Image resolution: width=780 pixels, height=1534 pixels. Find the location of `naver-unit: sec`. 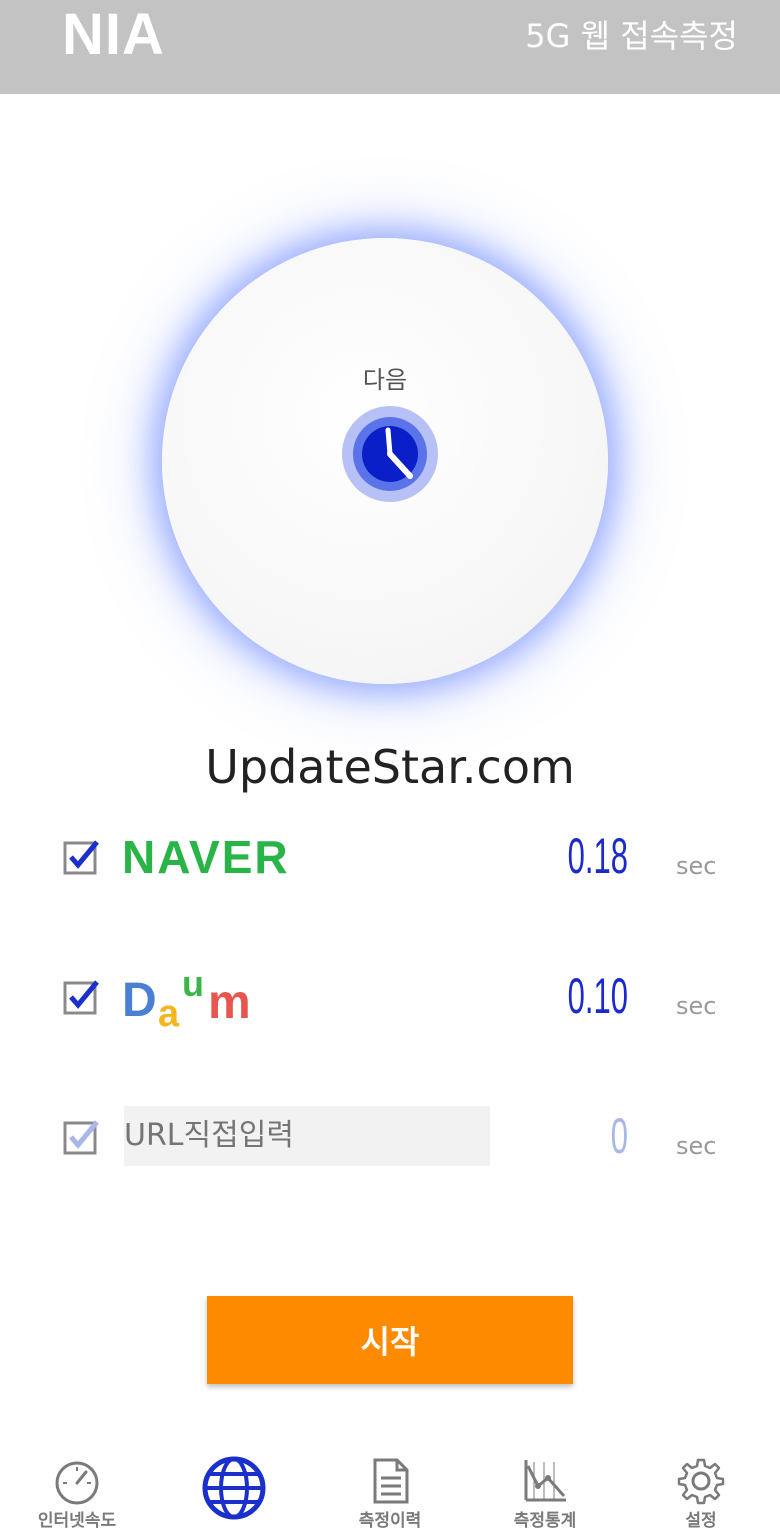

naver-unit: sec is located at coordinates (696, 866).